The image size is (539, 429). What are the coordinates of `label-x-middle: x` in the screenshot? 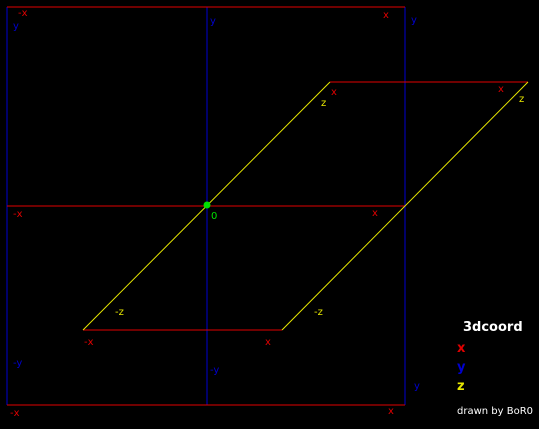 It's located at (375, 213).